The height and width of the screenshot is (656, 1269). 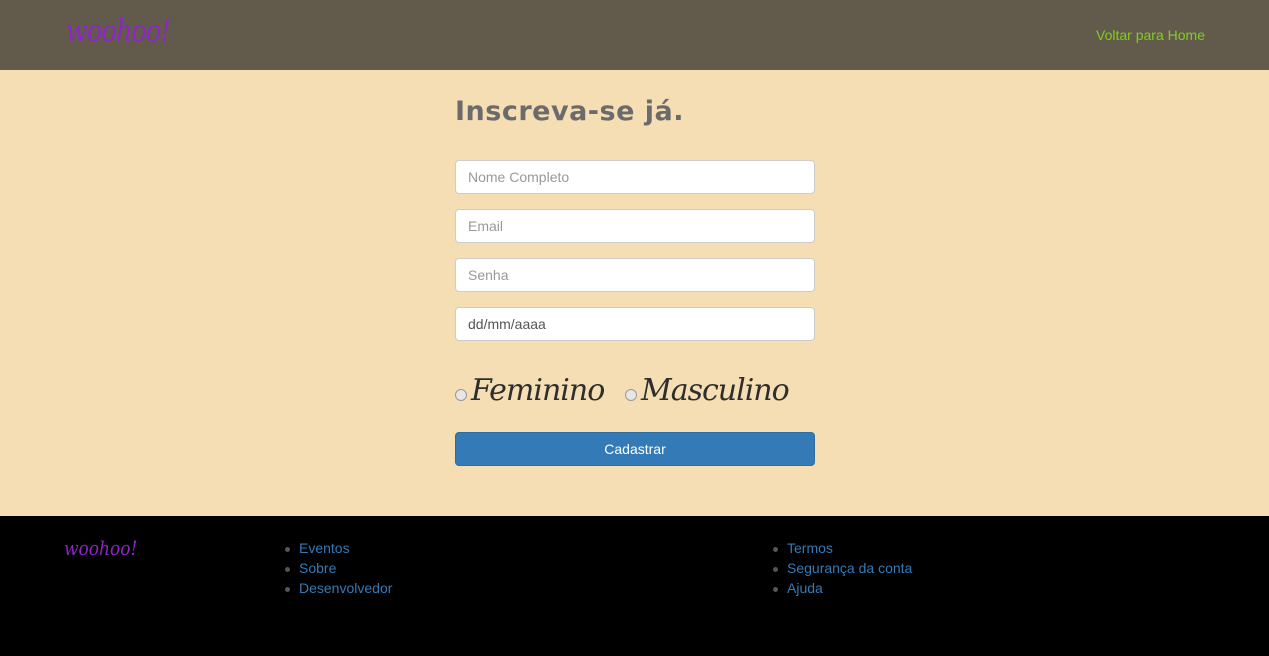 I want to click on footer-links-left: Eventos Sobre Desenvolvedor, so click(x=338, y=568).